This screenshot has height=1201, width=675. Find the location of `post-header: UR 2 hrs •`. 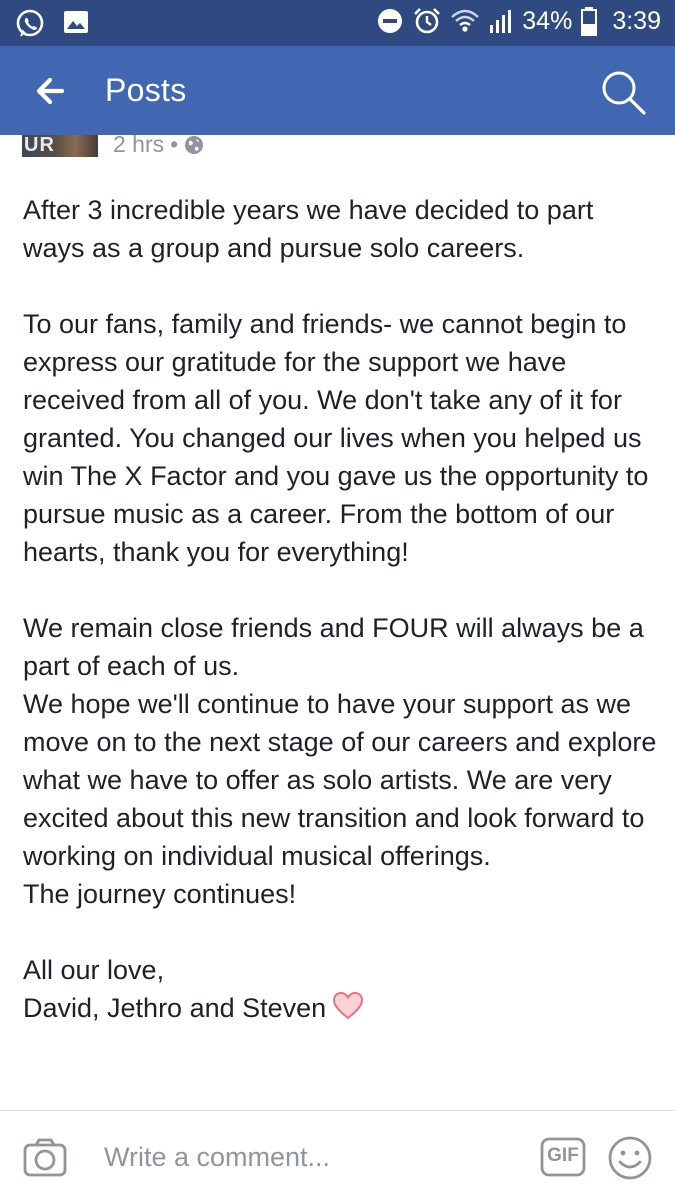

post-header: UR 2 hrs • is located at coordinates (337, 149).